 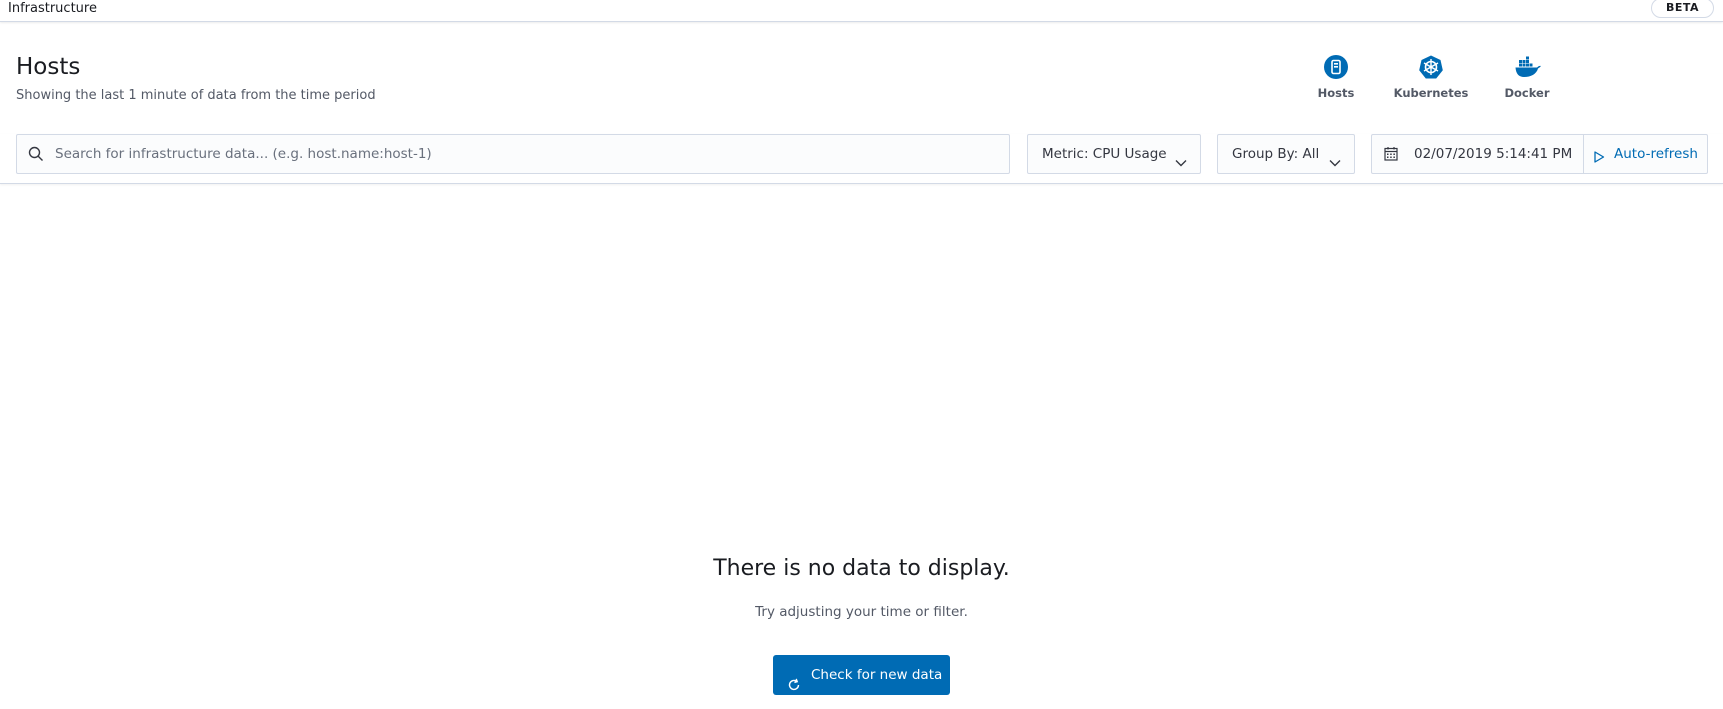 I want to click on refresh-icon, so click(x=794, y=688).